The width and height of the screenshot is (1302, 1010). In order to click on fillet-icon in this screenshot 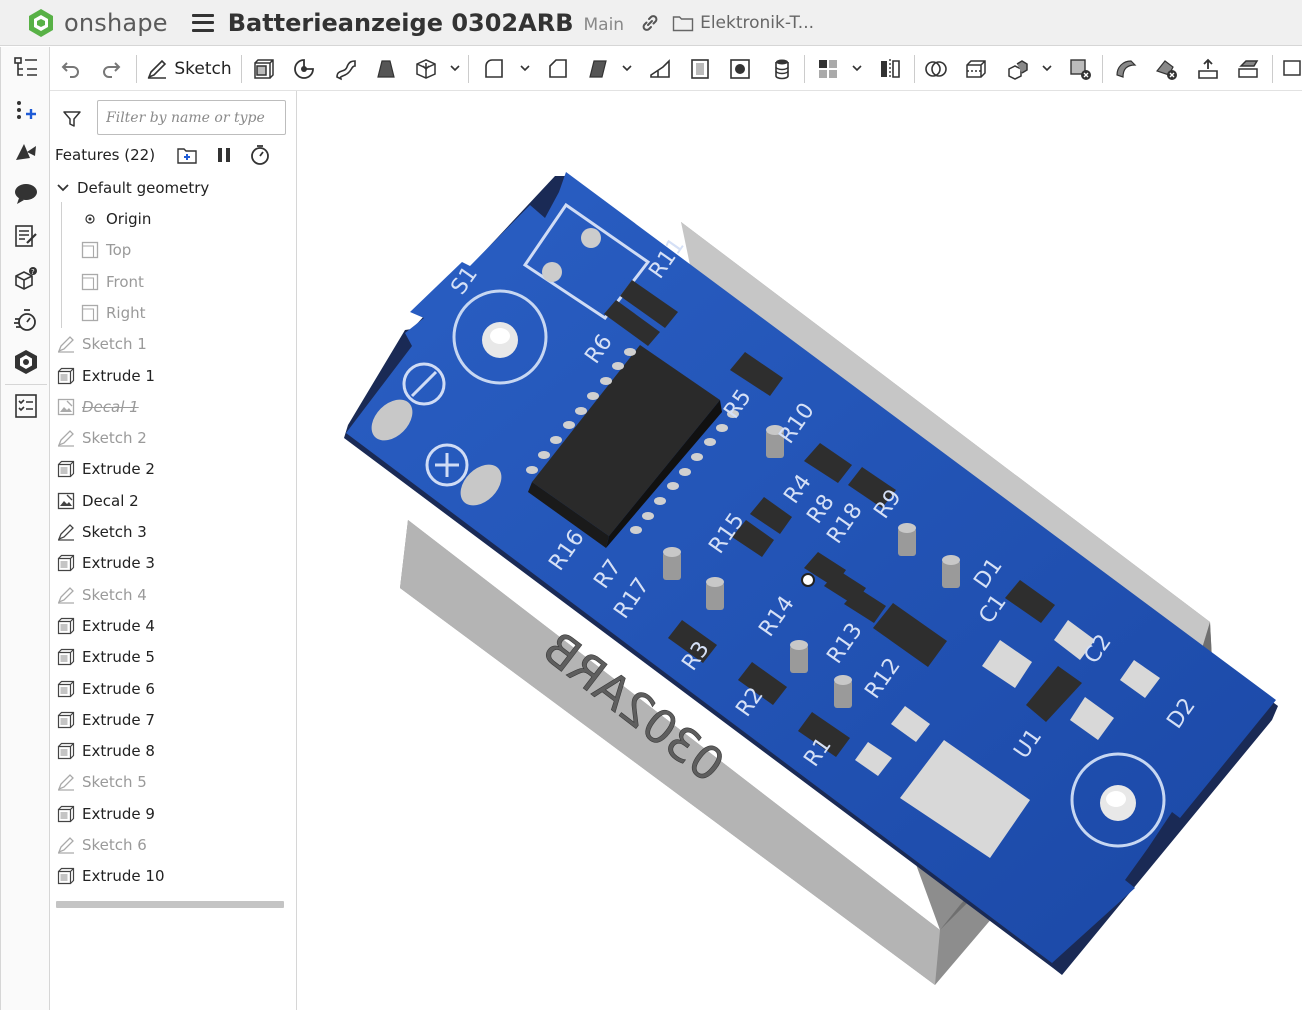, I will do `click(494, 69)`.